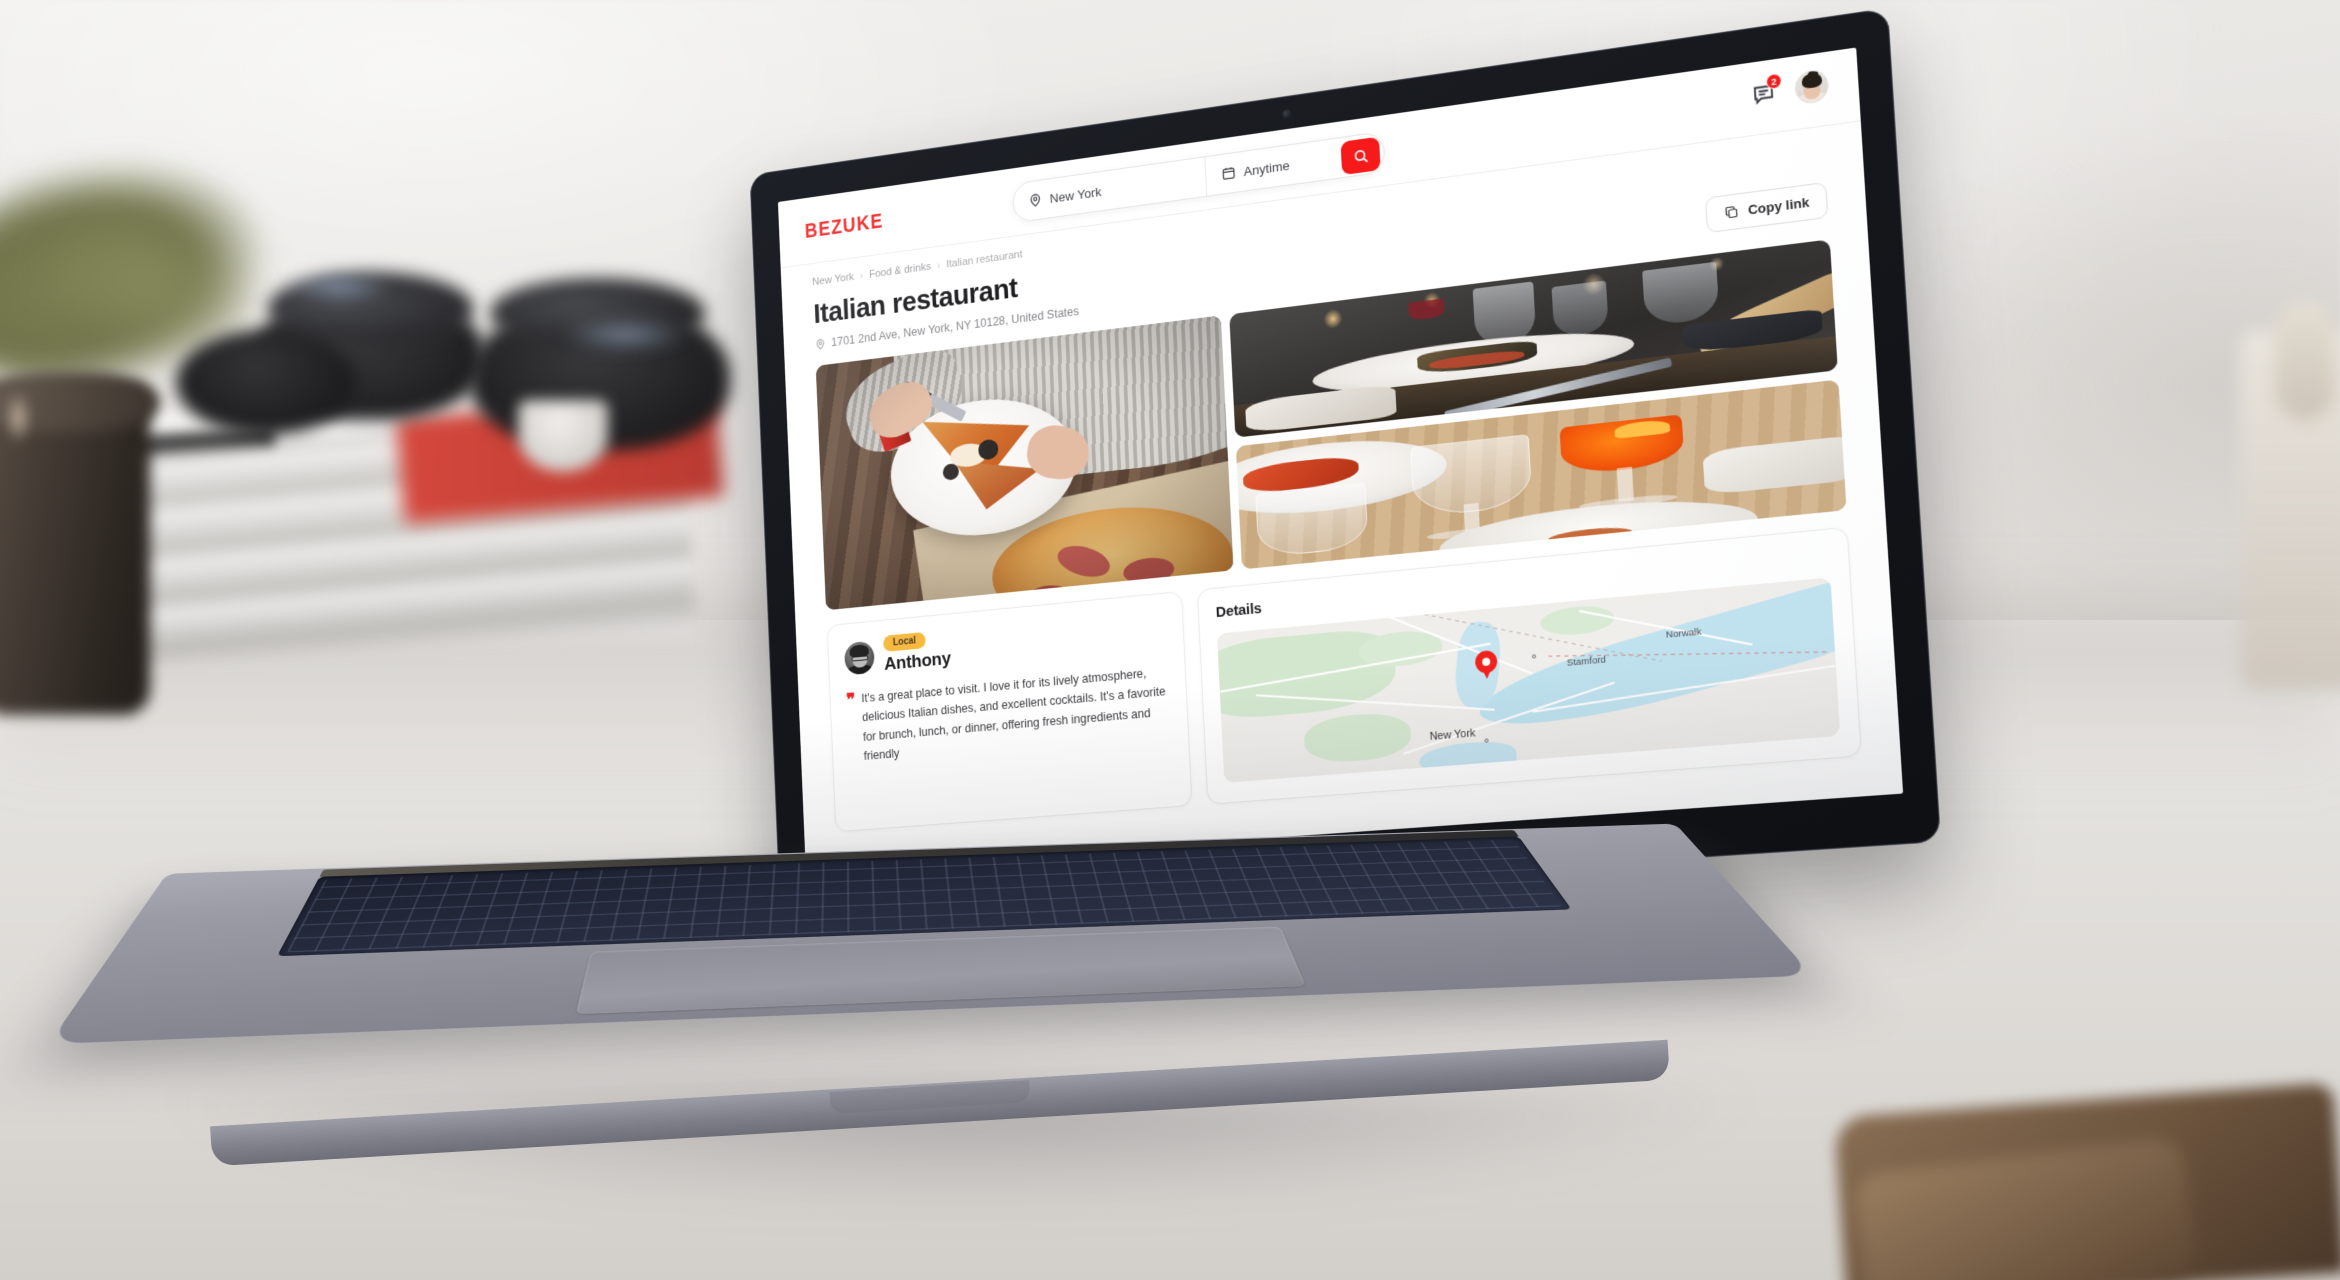  Describe the element at coordinates (843, 225) in the screenshot. I see `brand-logo: BEZUKE` at that location.